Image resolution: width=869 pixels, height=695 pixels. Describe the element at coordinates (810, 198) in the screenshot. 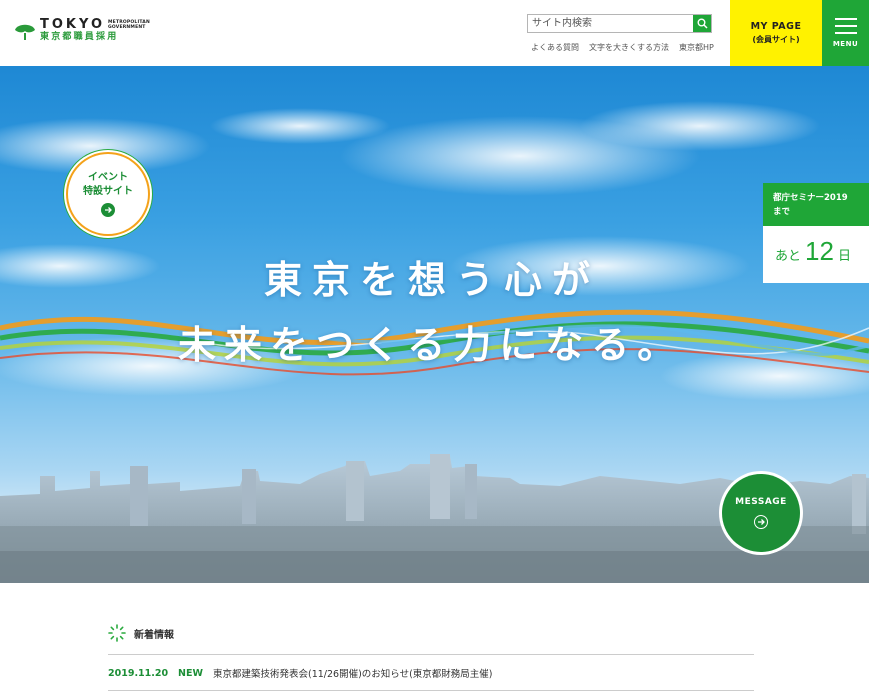

I see `countdown-title: 都庁セミナー2019` at that location.